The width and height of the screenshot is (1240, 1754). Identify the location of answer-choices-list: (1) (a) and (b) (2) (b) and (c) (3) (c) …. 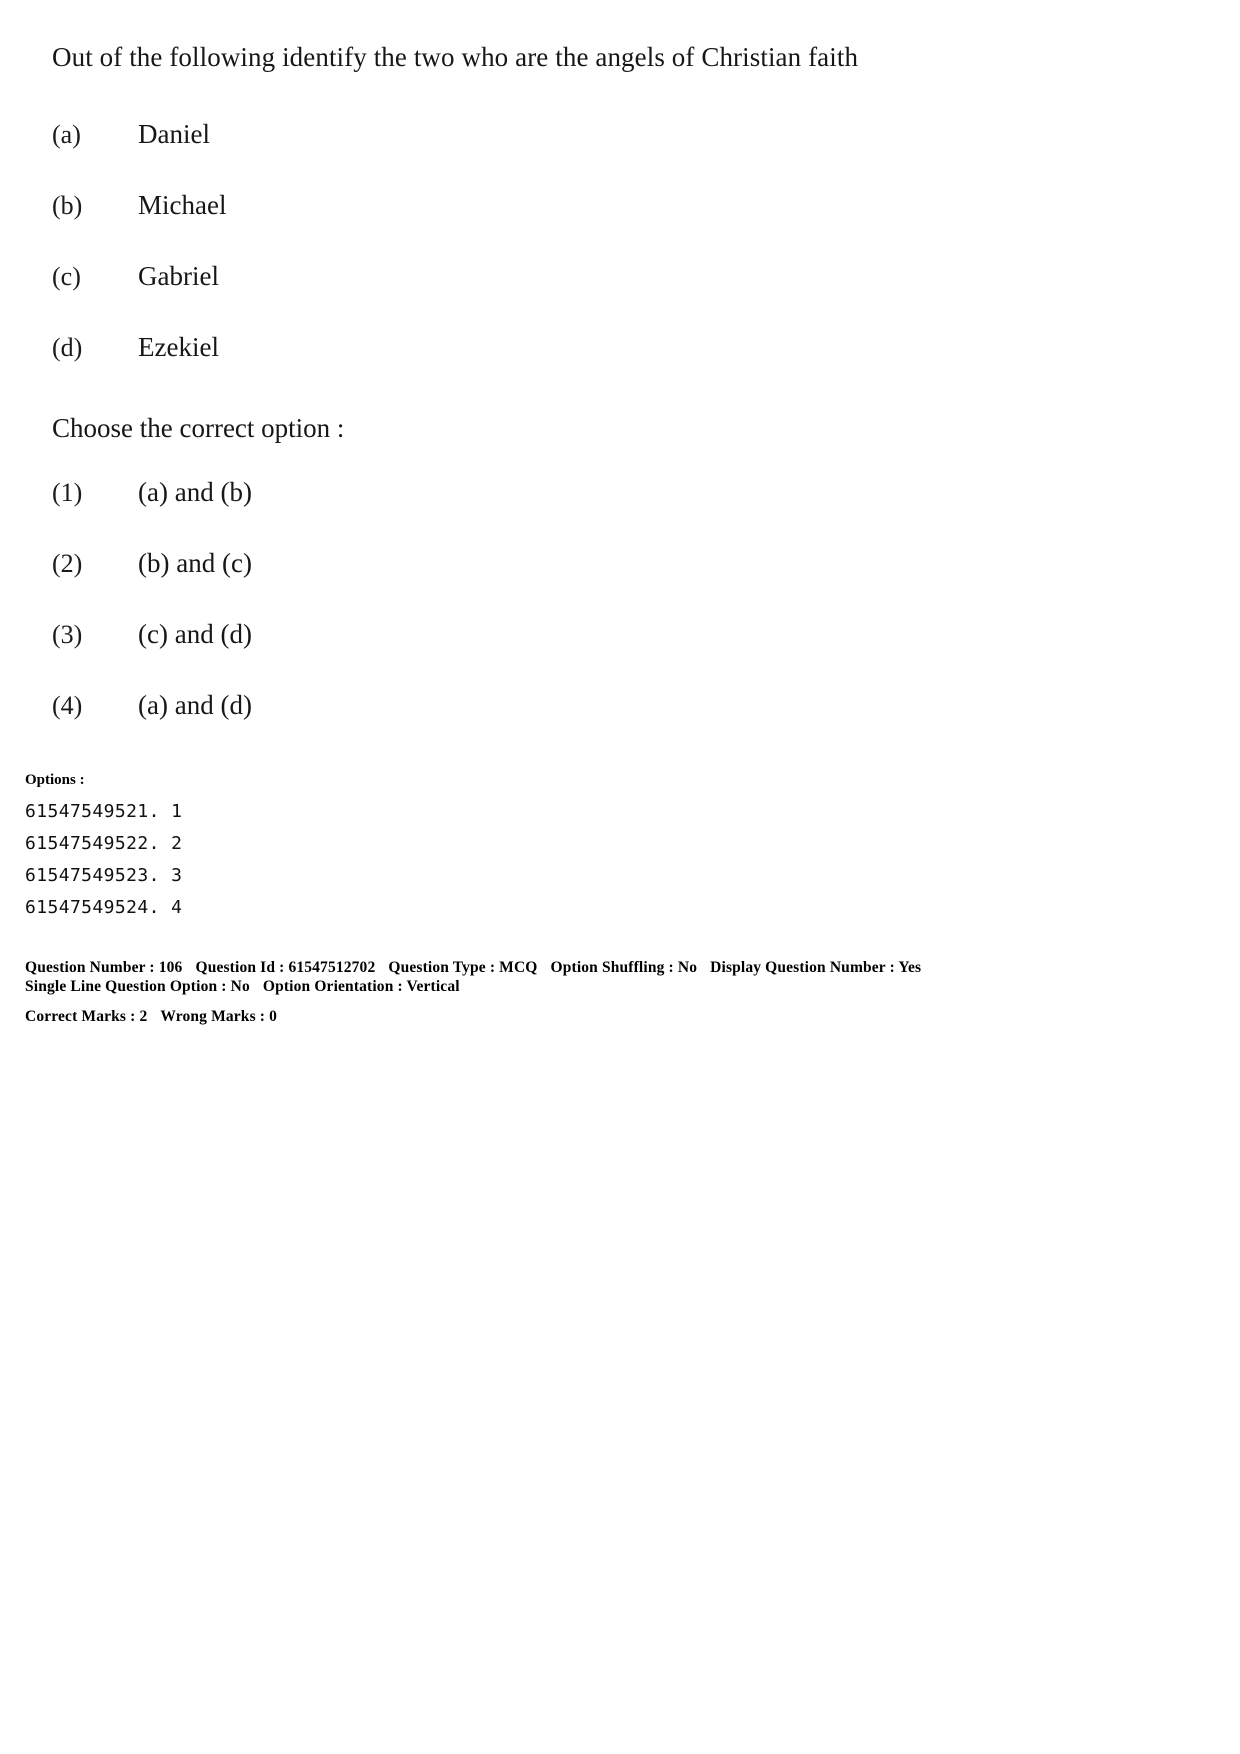
(502, 618).